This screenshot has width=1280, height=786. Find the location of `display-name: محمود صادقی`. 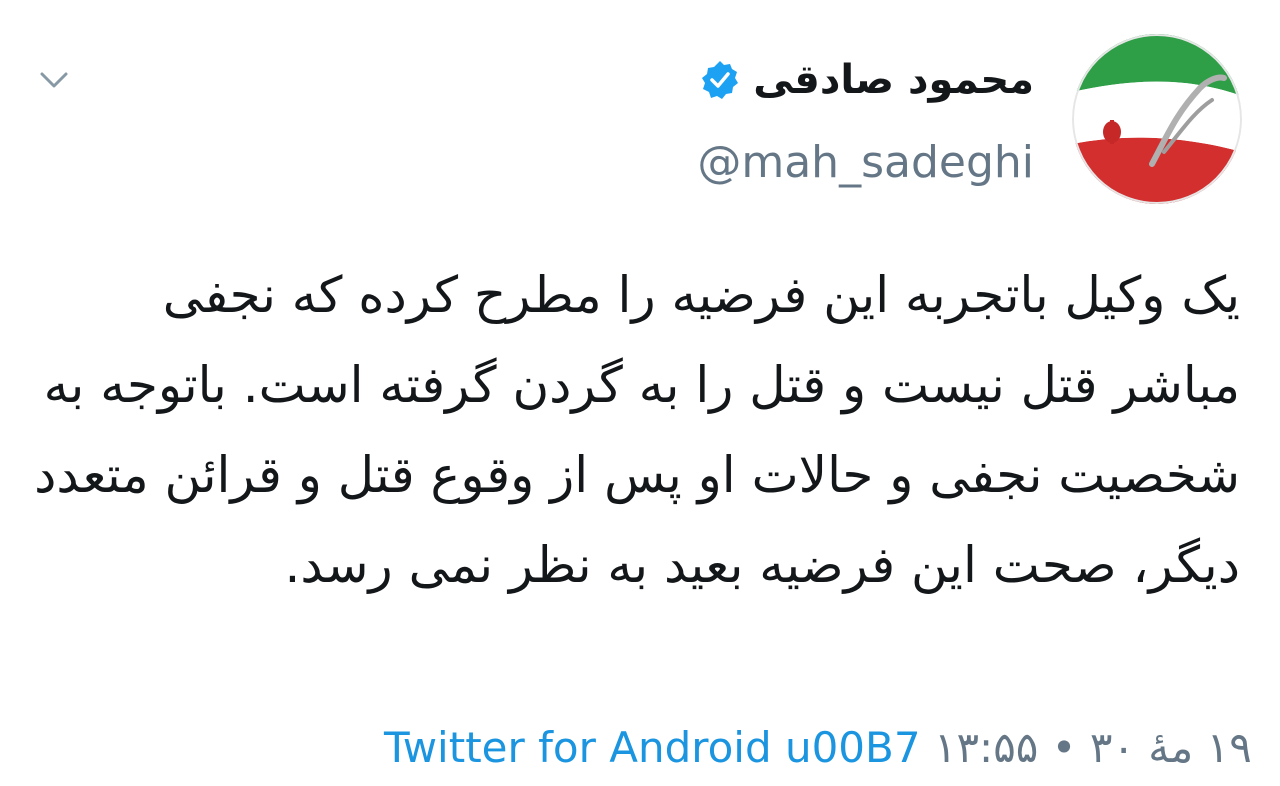

display-name: محمود صادقی is located at coordinates (893, 80).